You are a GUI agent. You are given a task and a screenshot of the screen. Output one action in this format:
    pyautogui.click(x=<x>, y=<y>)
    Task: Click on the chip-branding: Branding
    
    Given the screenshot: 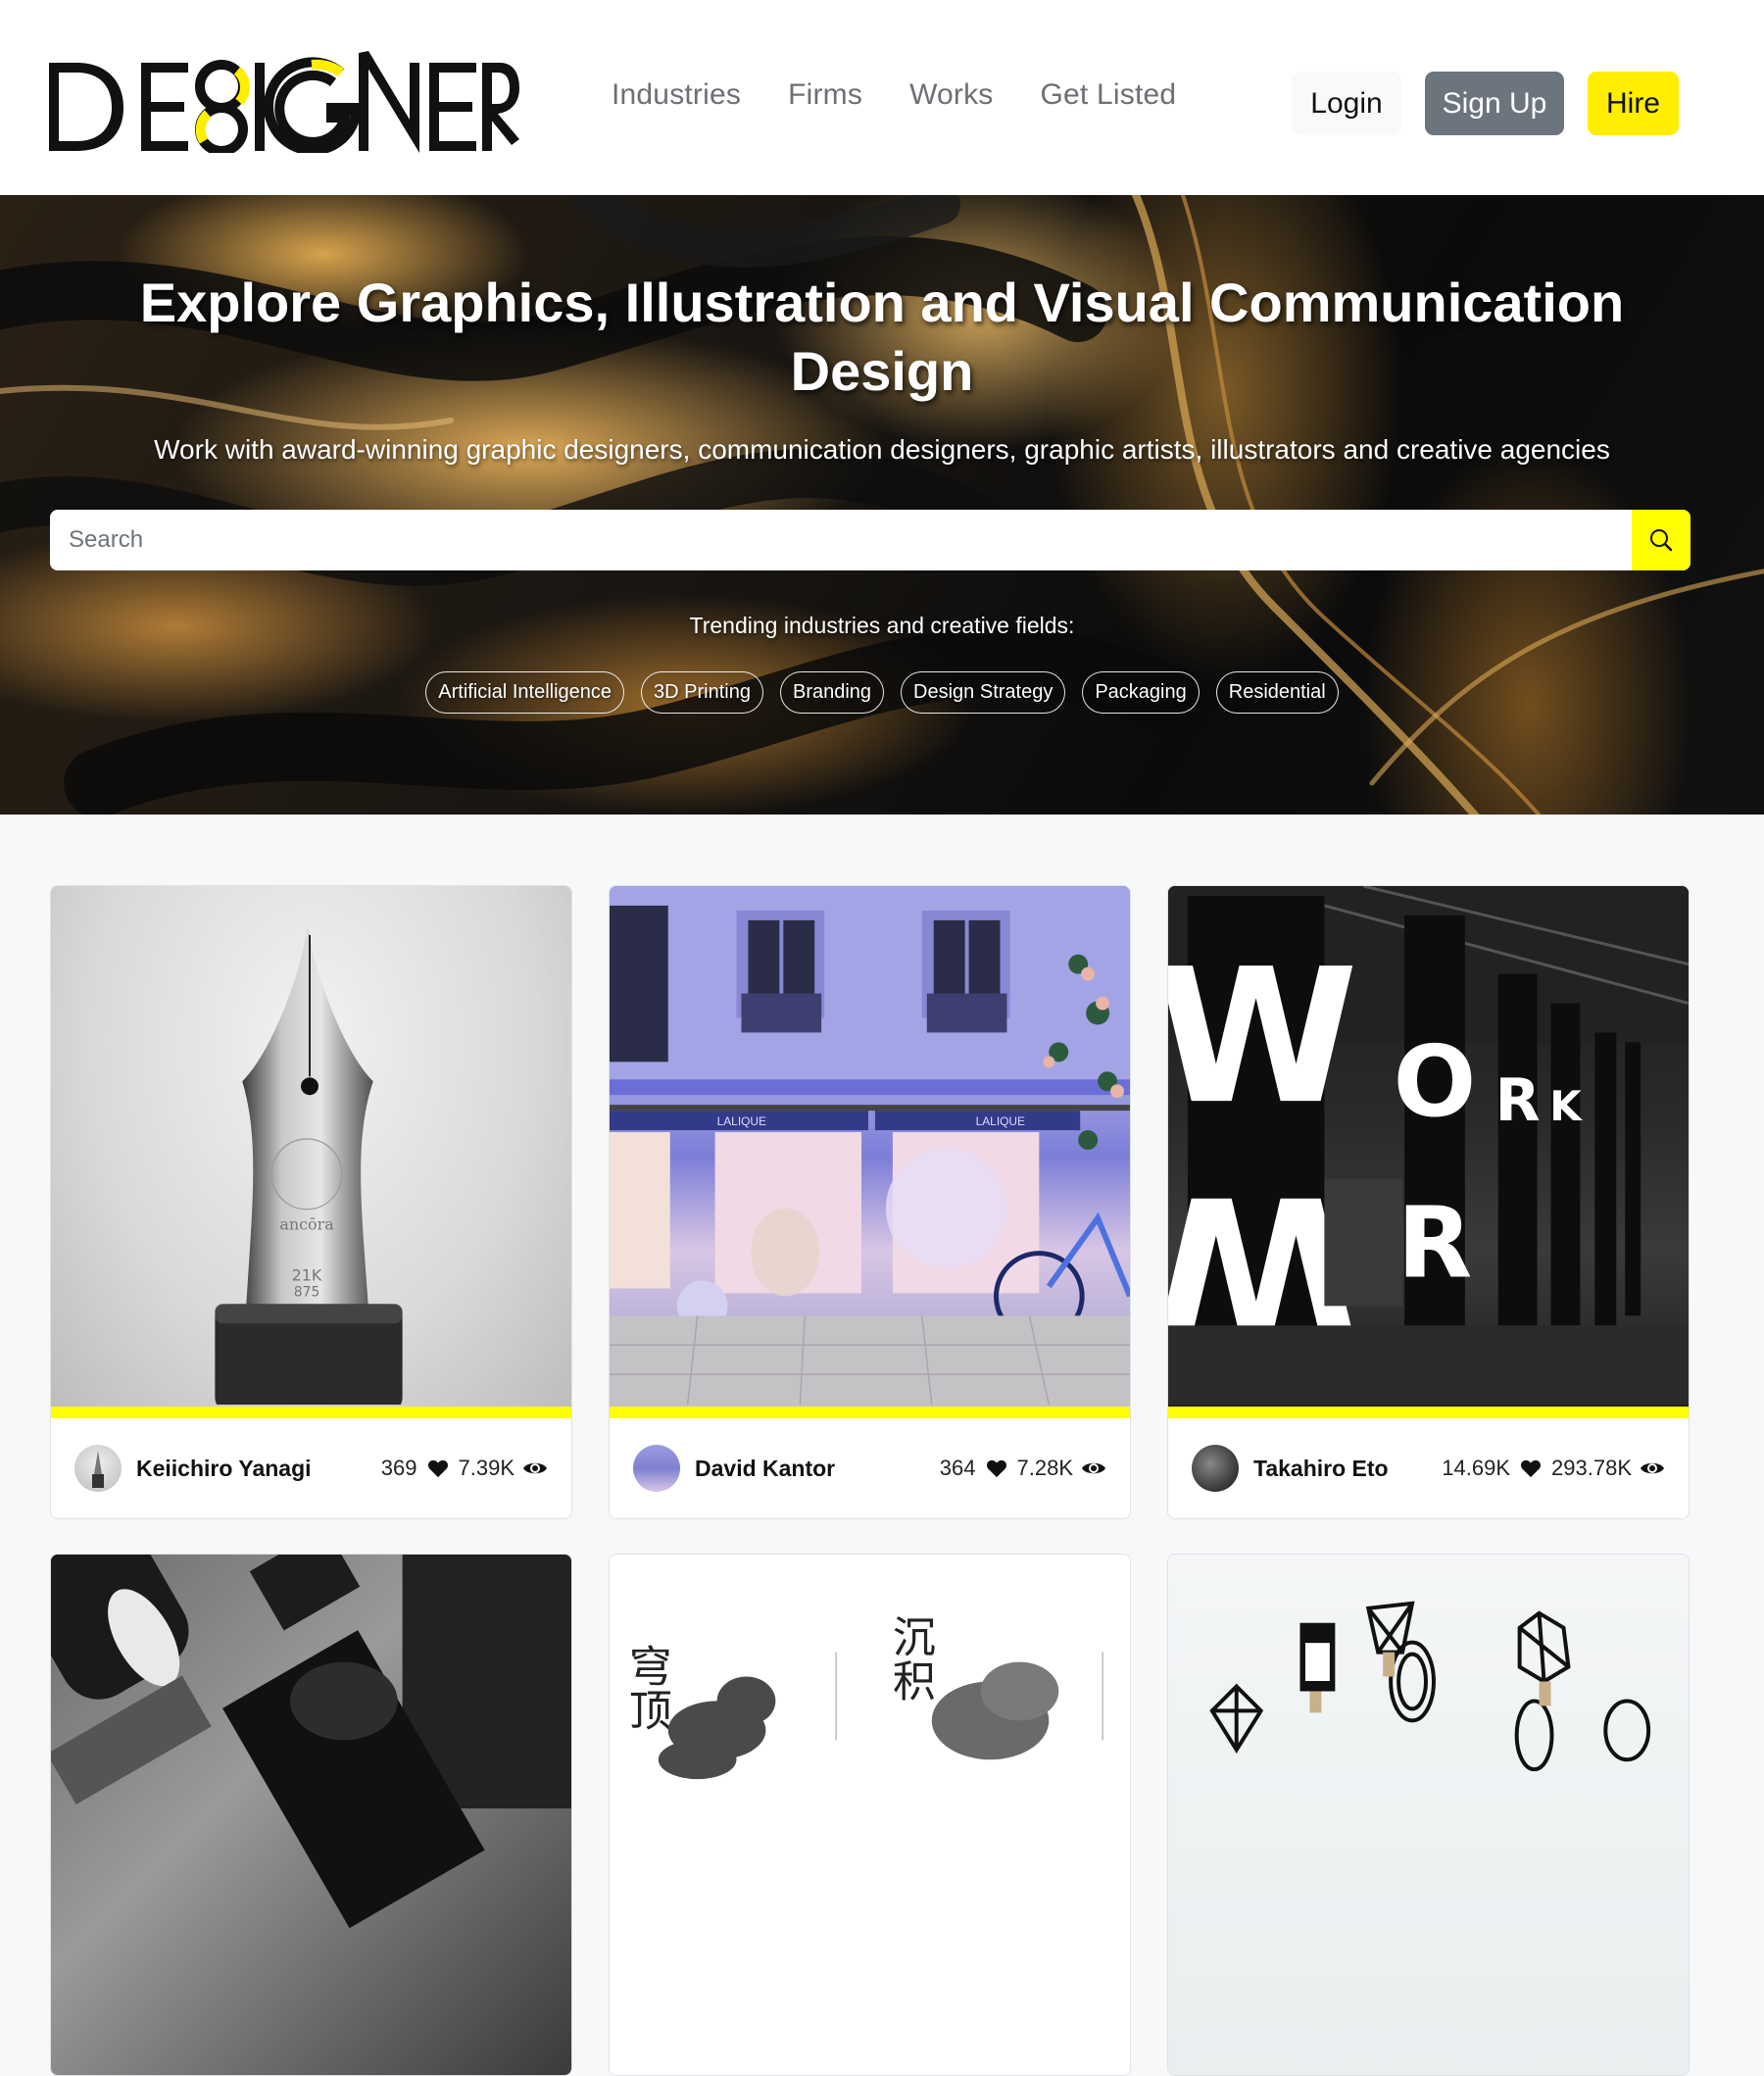 What is the action you would take?
    pyautogui.click(x=832, y=692)
    